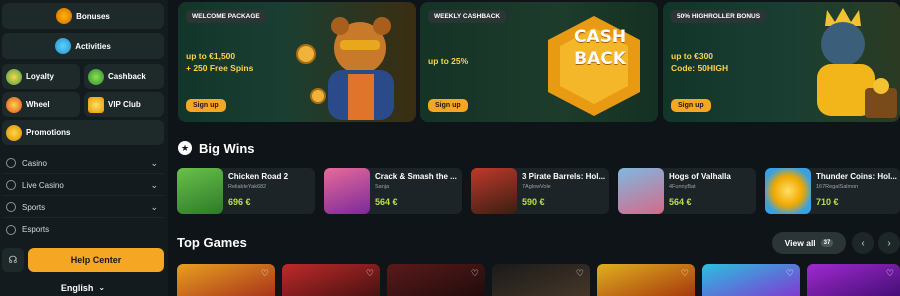  Describe the element at coordinates (246, 191) in the screenshot. I see `big-win-item: Chicken Road 2 ReliableYak682 696 €` at that location.